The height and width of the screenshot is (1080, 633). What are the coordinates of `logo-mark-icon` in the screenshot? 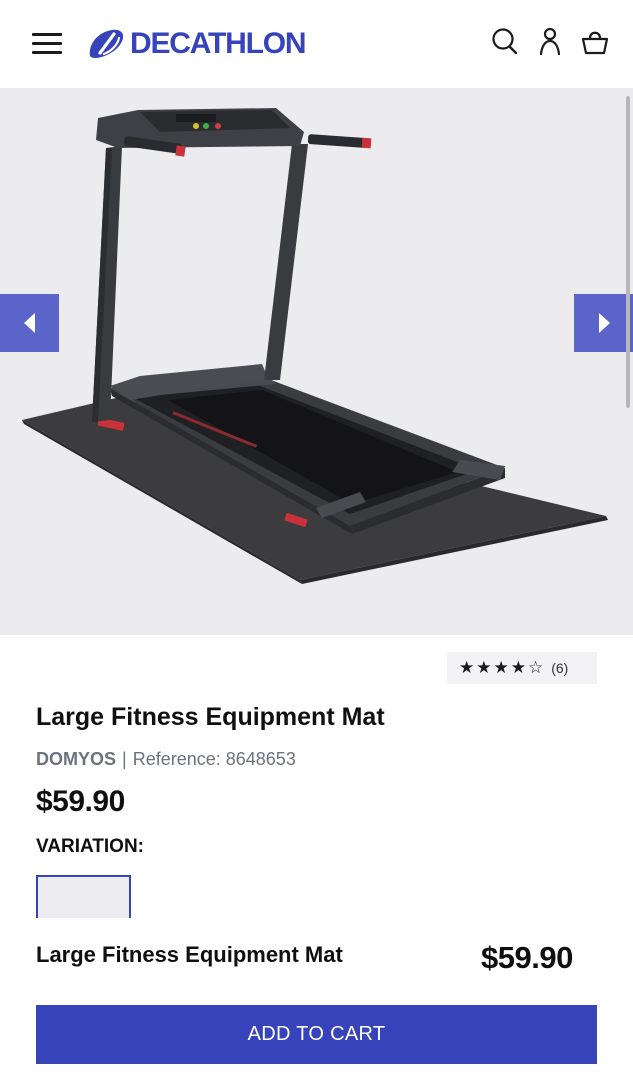 It's located at (106, 43).